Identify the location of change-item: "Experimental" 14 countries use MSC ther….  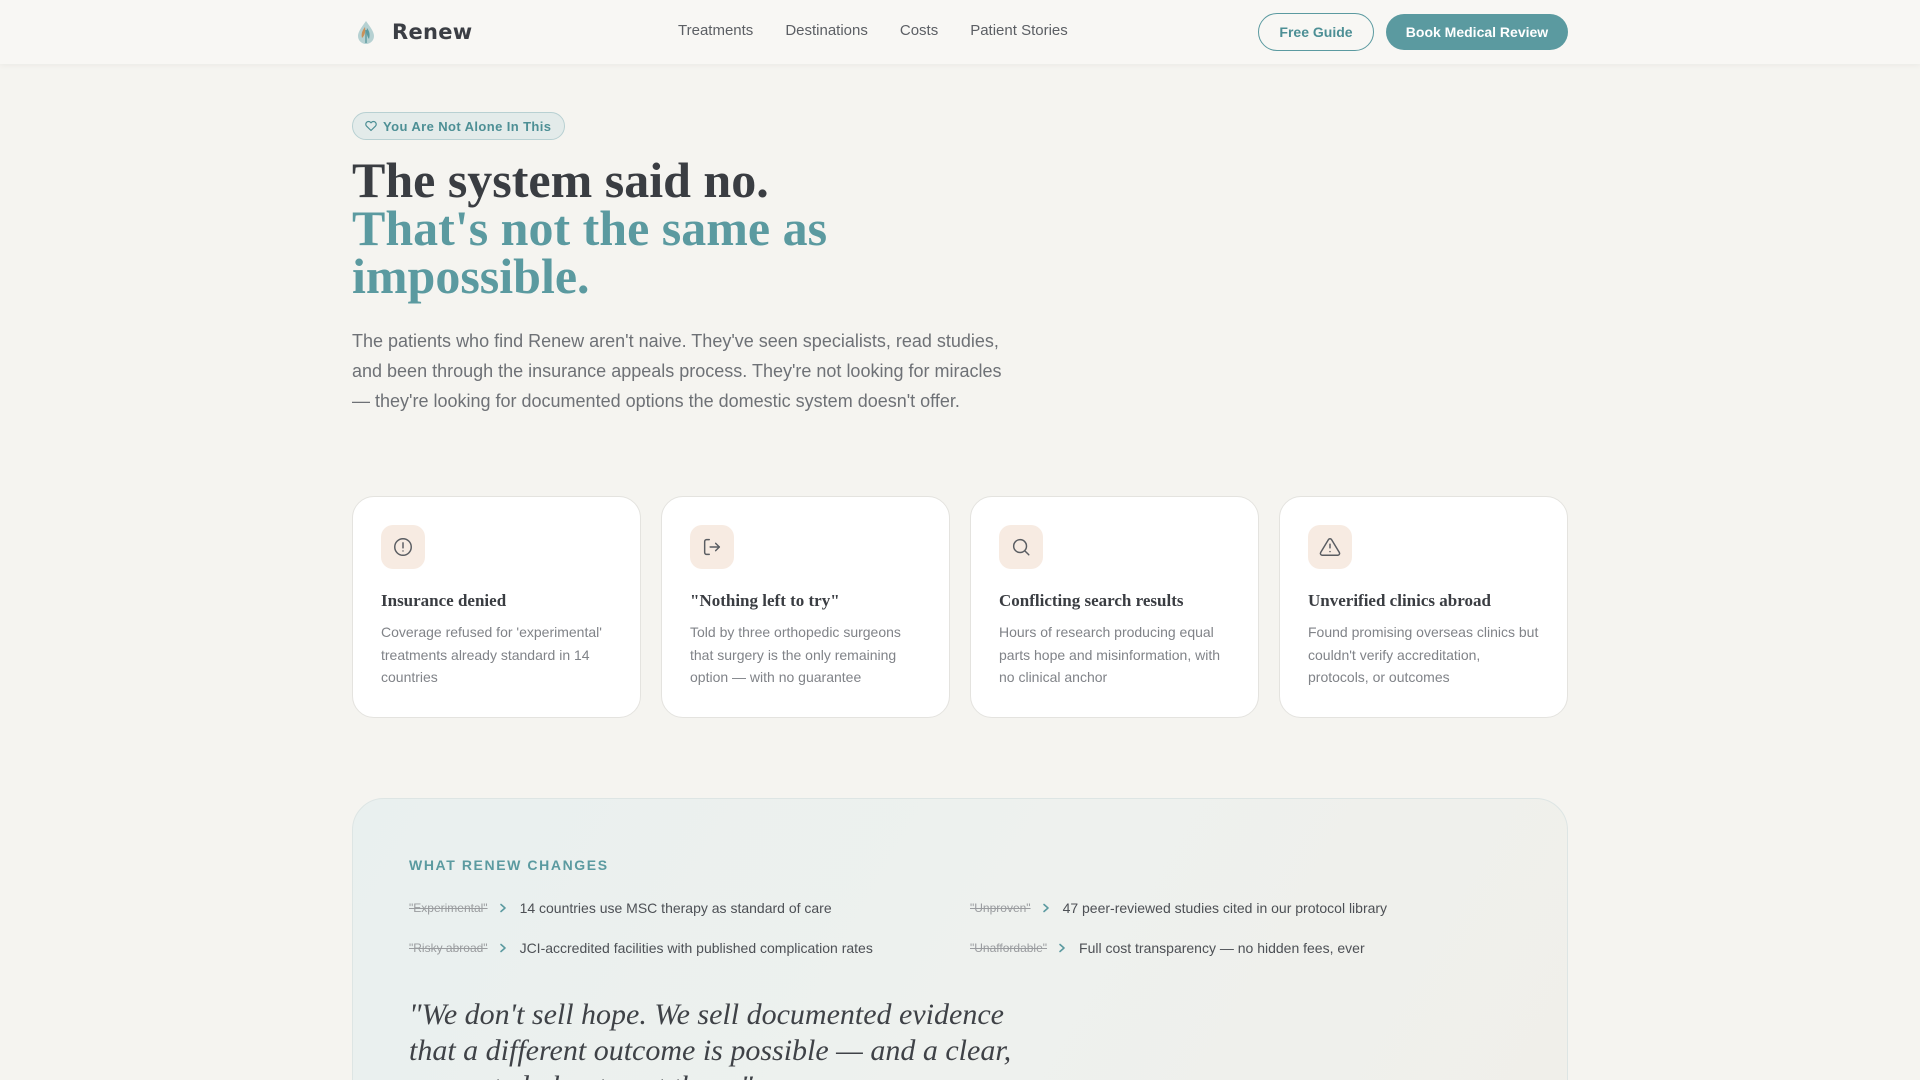
(620, 908).